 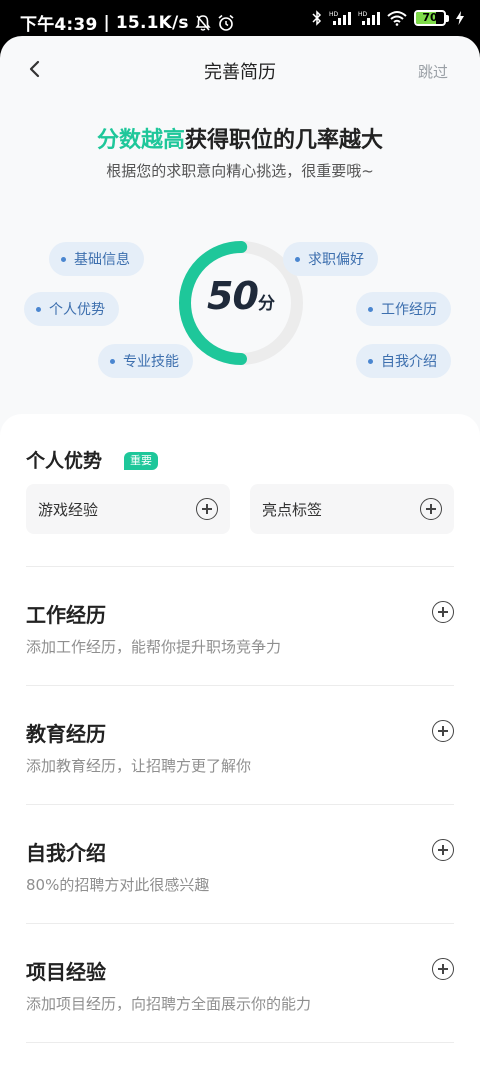 I want to click on nav-bar: 完善简历 跳过, so click(x=240, y=70).